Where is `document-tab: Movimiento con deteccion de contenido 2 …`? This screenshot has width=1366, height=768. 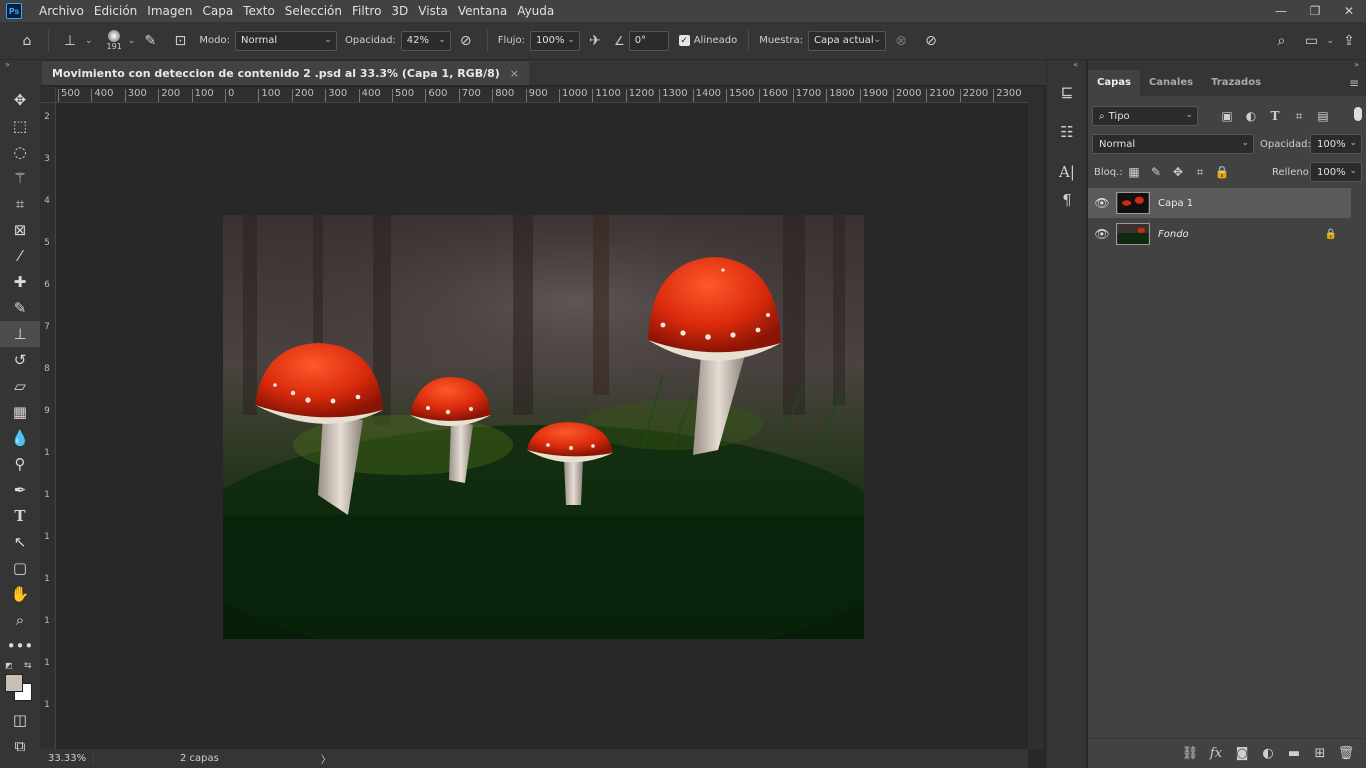 document-tab: Movimiento con deteccion de contenido 2 … is located at coordinates (286, 72).